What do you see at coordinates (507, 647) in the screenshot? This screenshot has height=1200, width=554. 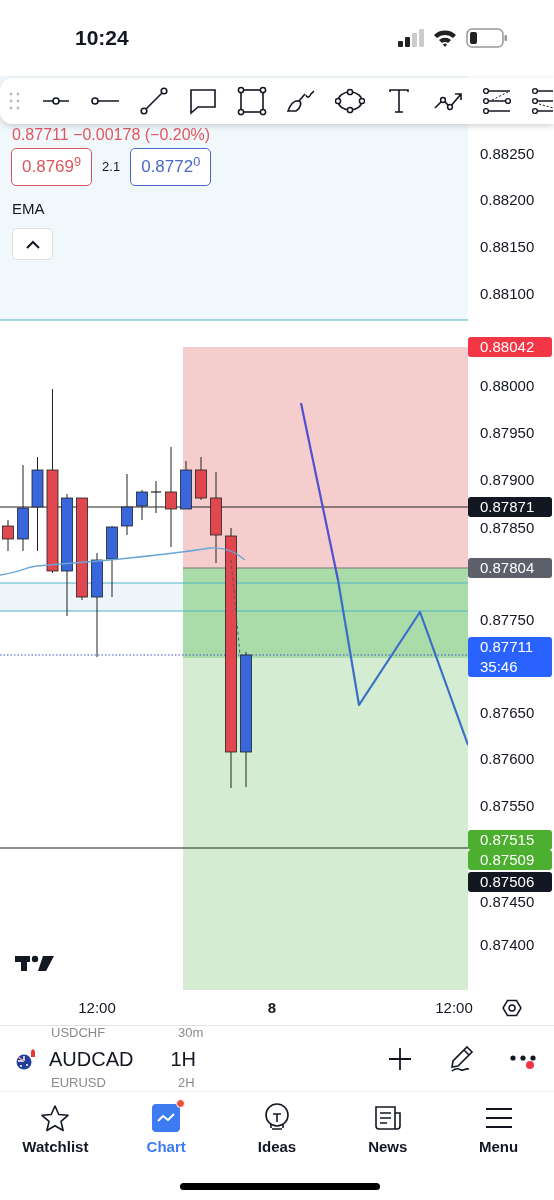 I see `marker-price: 0.87711` at bounding box center [507, 647].